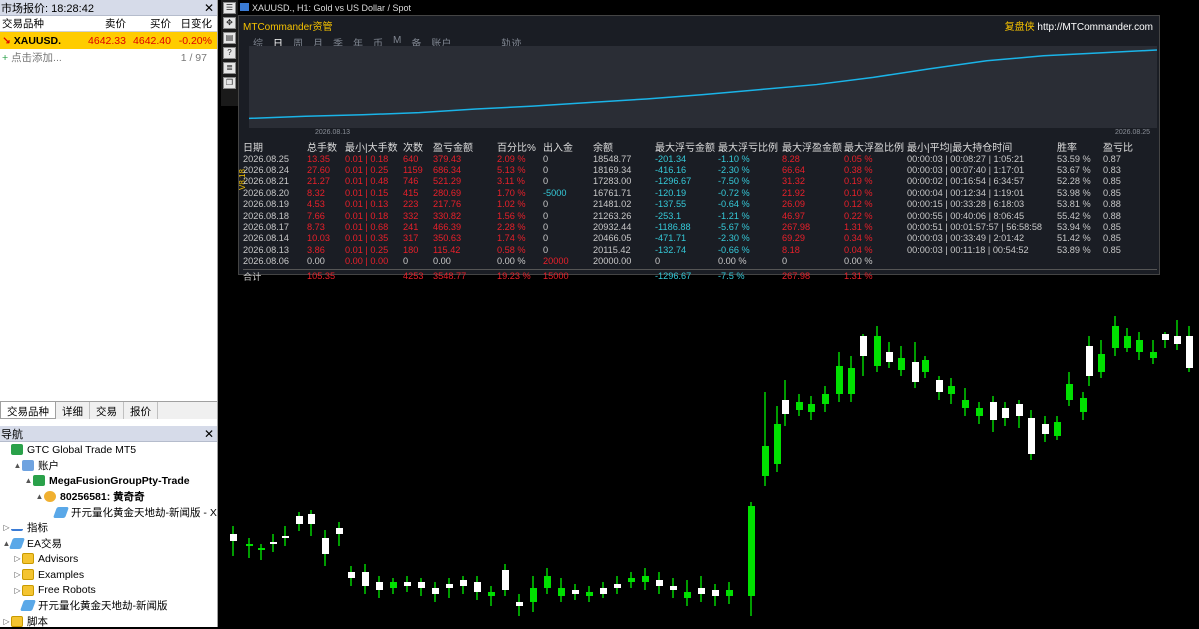 The height and width of the screenshot is (629, 1199). I want to click on symbol-row: ↘ XAUUSD. 4642.33 4642.40 -0.20%, so click(108, 40).